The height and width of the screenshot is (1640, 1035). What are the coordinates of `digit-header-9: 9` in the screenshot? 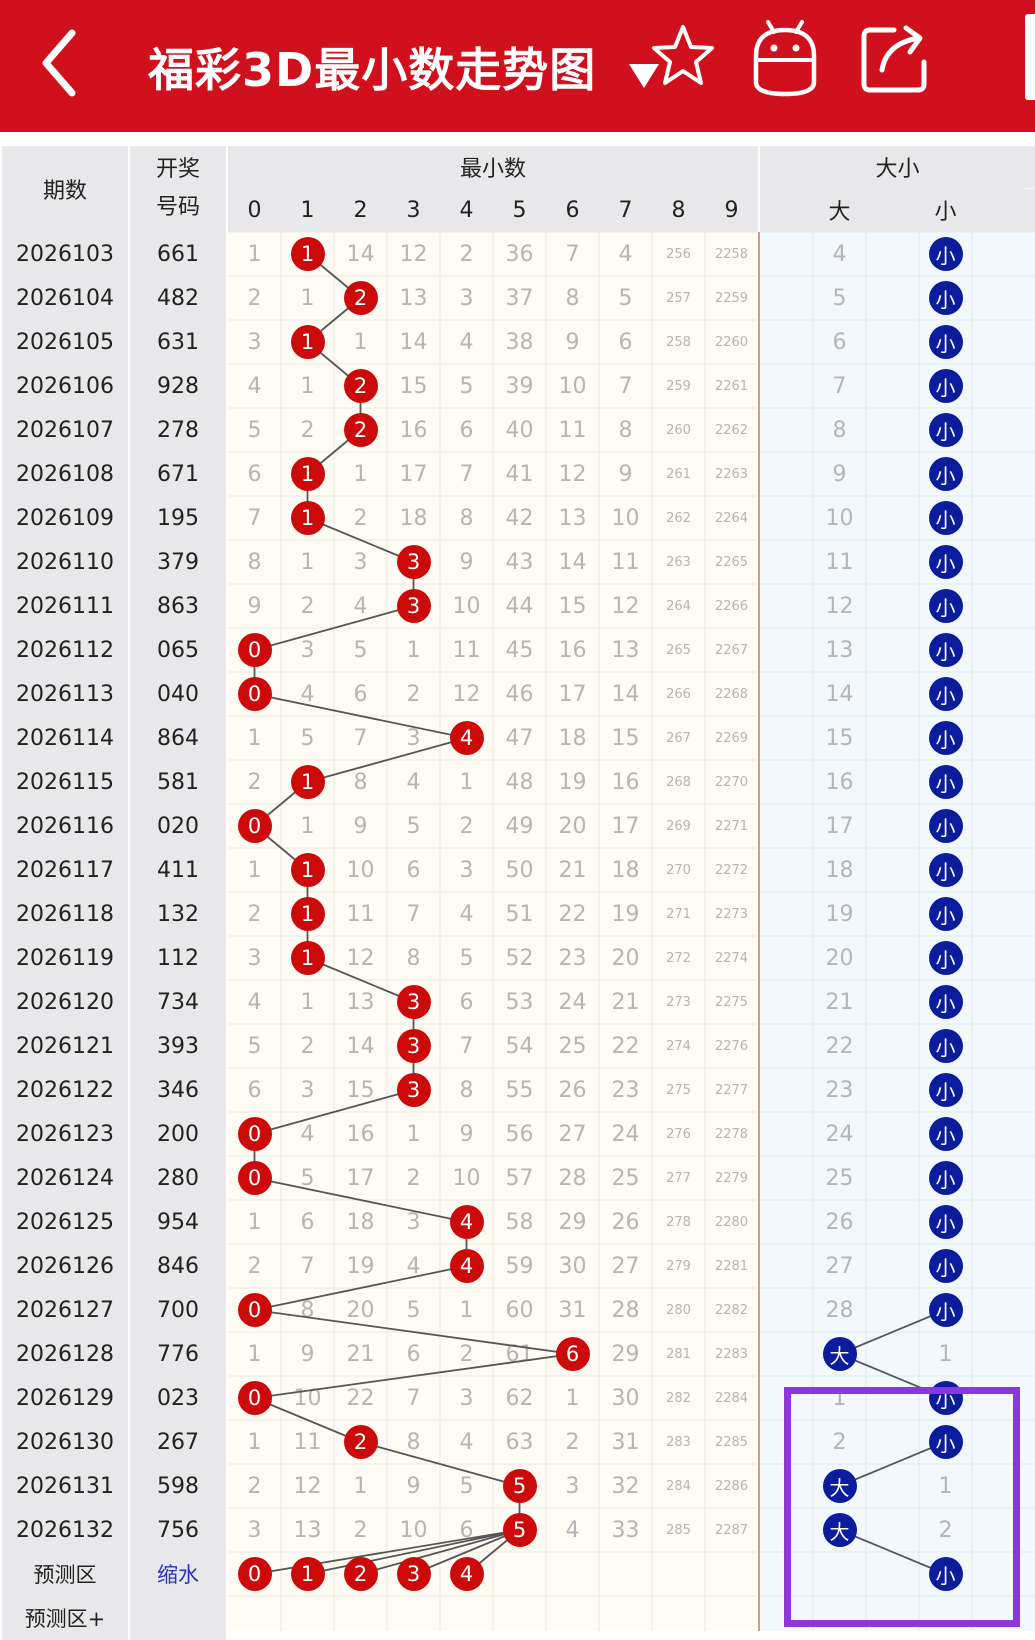 It's located at (731, 210).